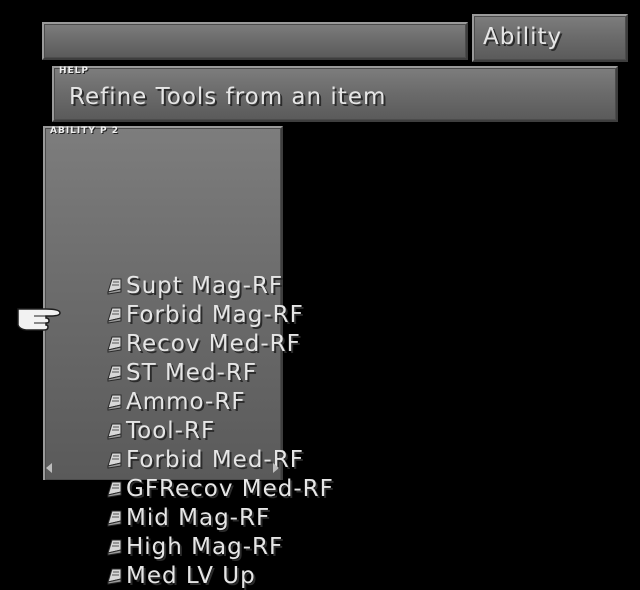 The width and height of the screenshot is (640, 590). Describe the element at coordinates (523, 37) in the screenshot. I see `menu-title: Ability` at that location.